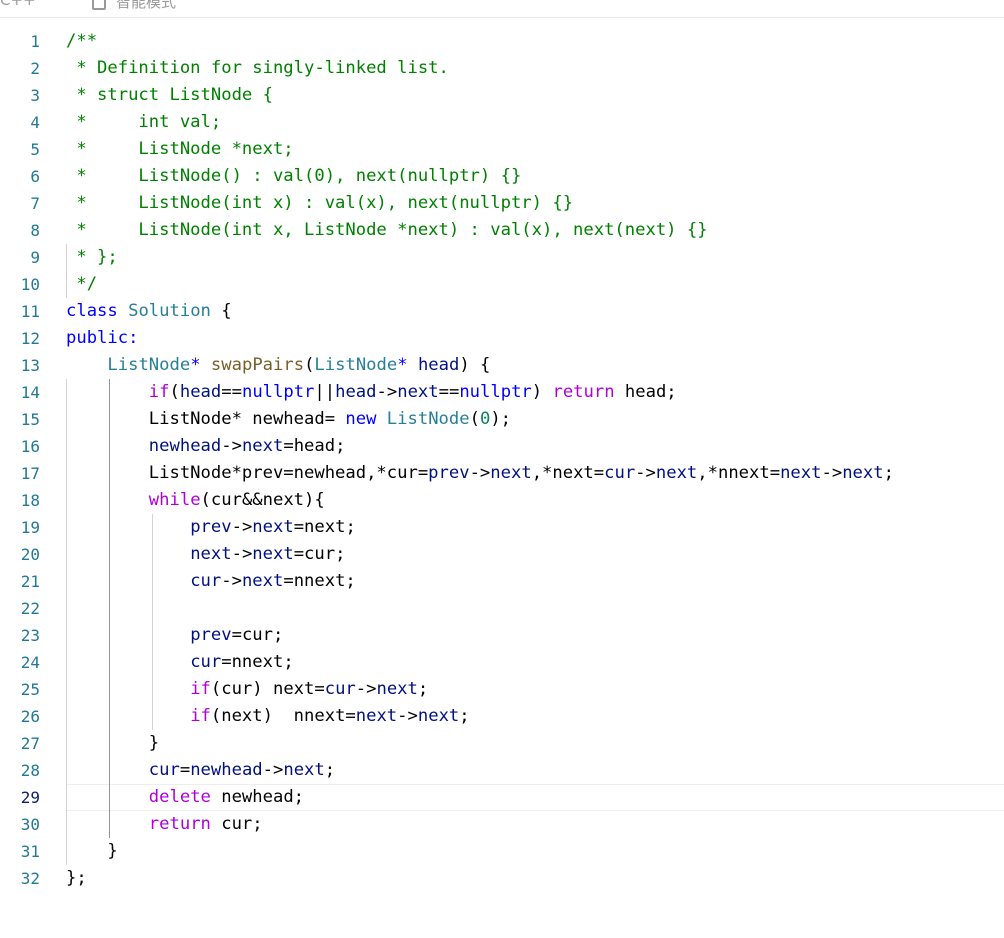 This screenshot has width=1004, height=938. I want to click on code-text: */, so click(81, 284).